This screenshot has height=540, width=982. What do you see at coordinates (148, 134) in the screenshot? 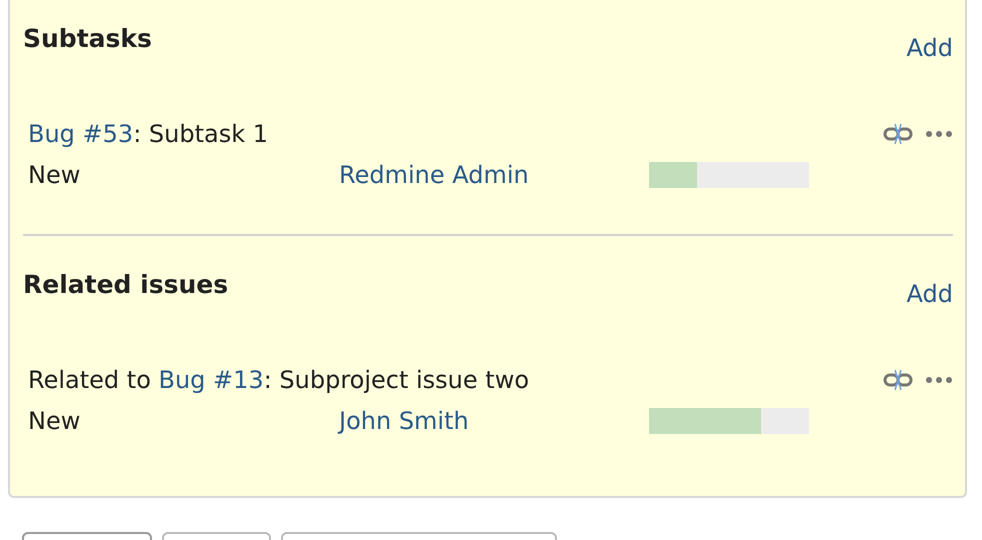
I see `issue-subject: Bug #53: Subtask 1` at bounding box center [148, 134].